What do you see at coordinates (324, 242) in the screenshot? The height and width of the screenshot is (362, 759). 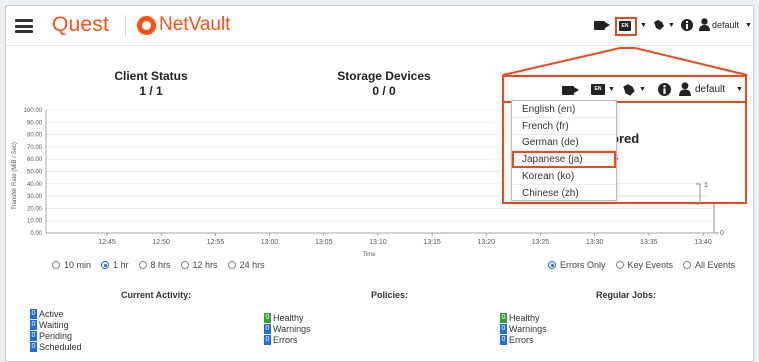 I see `x-tick-label: 13:05` at bounding box center [324, 242].